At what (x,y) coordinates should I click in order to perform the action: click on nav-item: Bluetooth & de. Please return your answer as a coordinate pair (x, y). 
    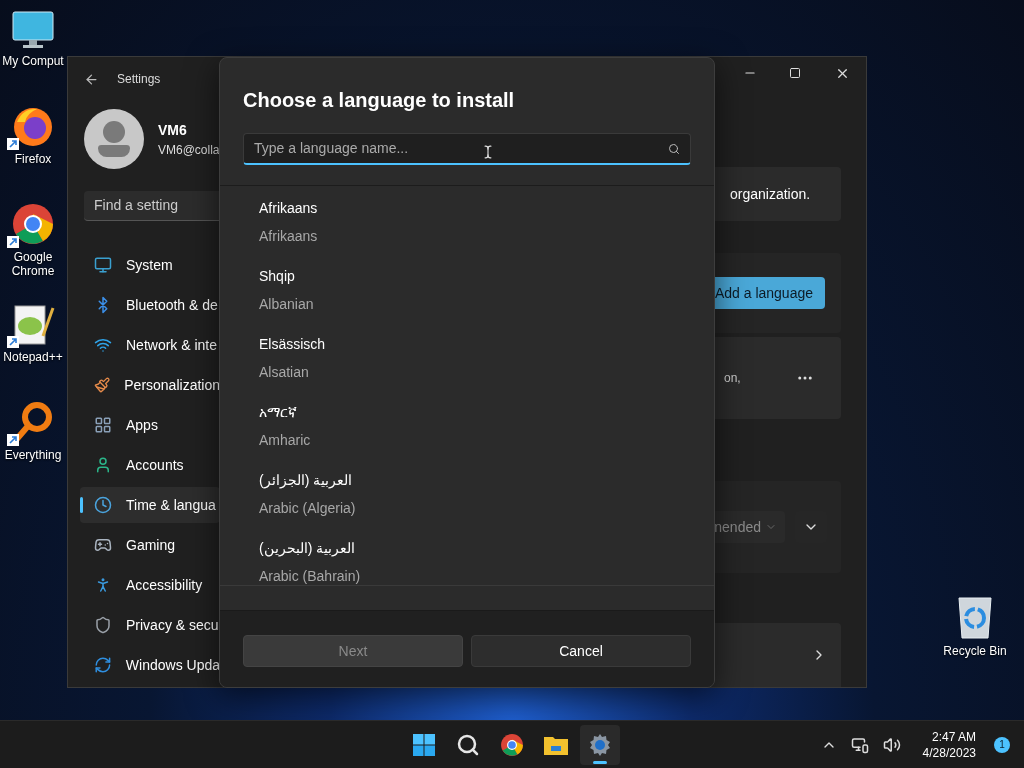
    Looking at the image, I should click on (150, 305).